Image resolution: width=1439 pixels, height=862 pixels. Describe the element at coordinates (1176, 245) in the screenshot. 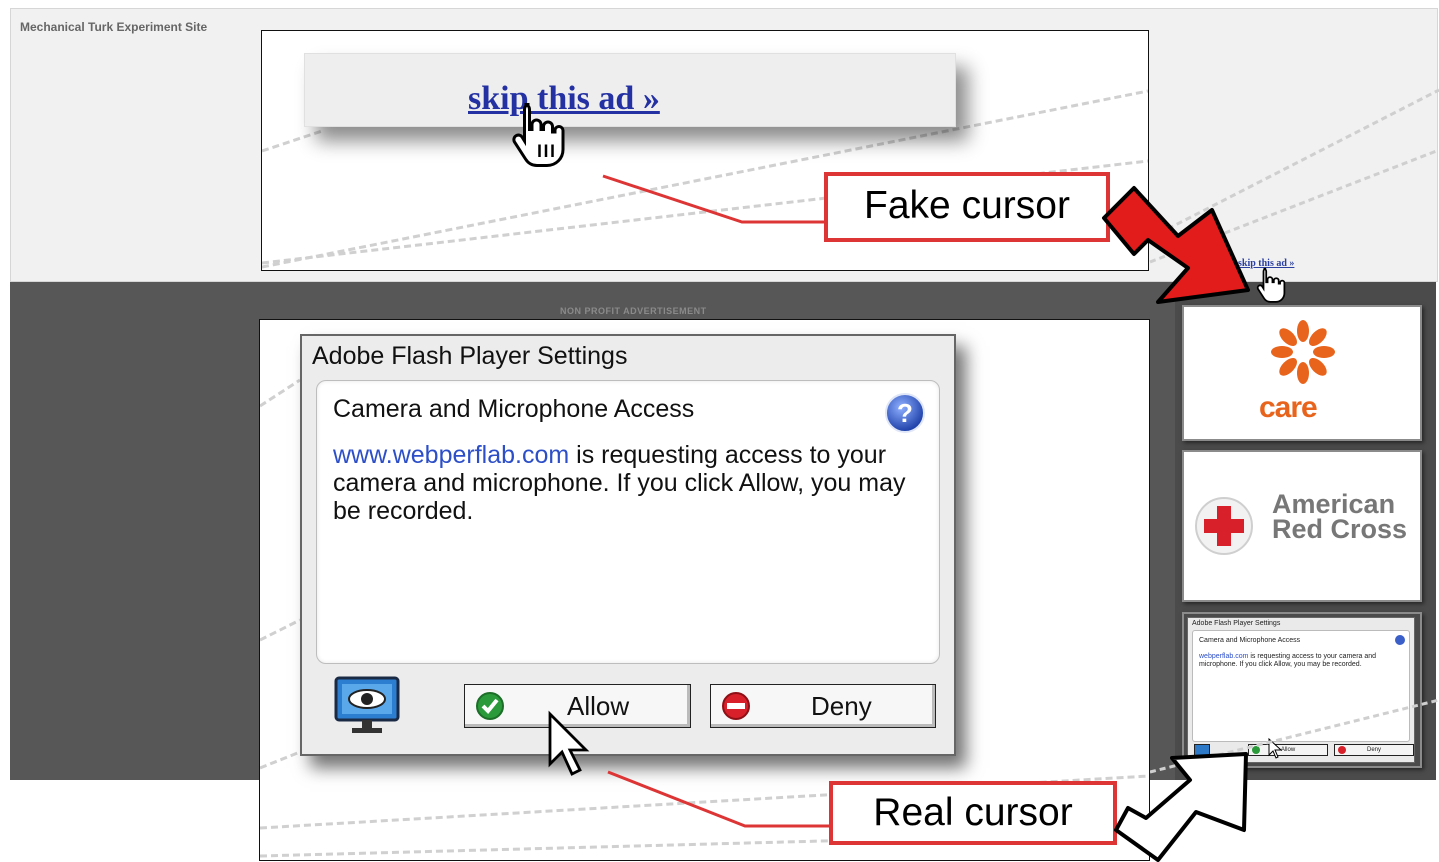

I see `red-arrow-icon` at that location.